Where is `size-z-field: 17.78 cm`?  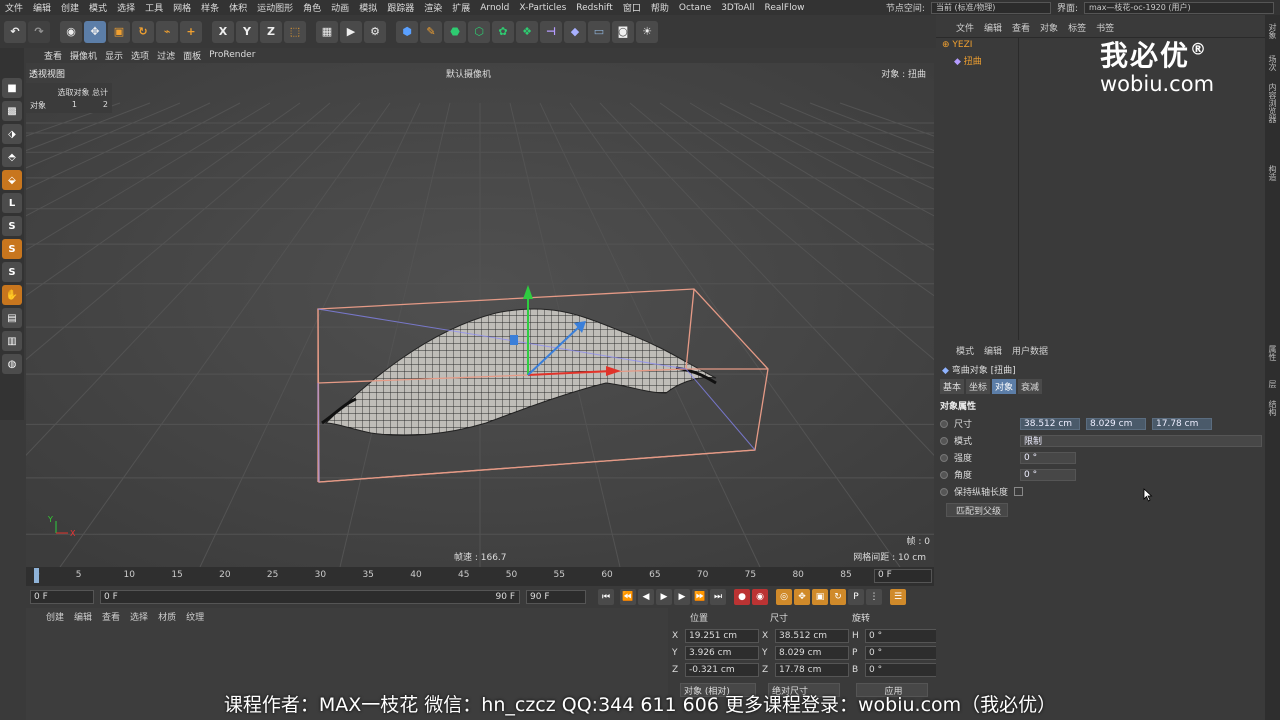 size-z-field: 17.78 cm is located at coordinates (1182, 423).